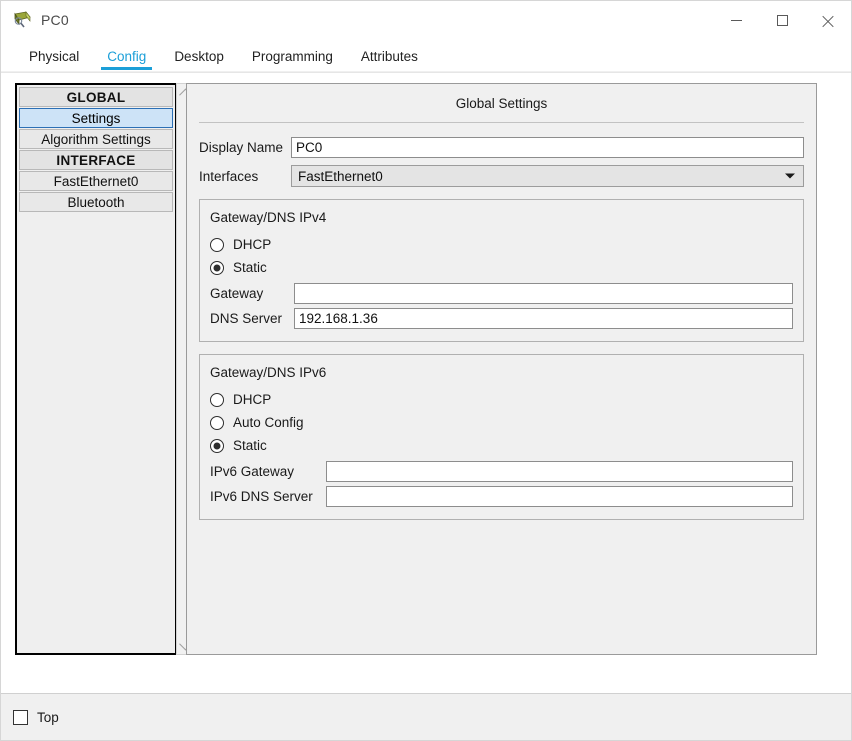 The image size is (852, 741). Describe the element at coordinates (48, 717) in the screenshot. I see `top-checkbox-label: Top` at that location.